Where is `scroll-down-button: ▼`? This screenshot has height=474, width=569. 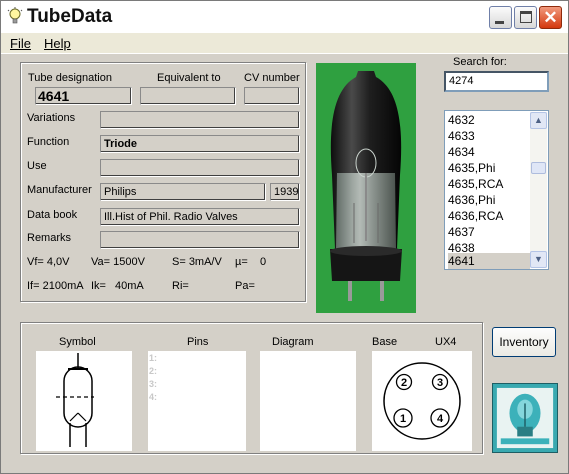
scroll-down-button: ▼ is located at coordinates (538, 259).